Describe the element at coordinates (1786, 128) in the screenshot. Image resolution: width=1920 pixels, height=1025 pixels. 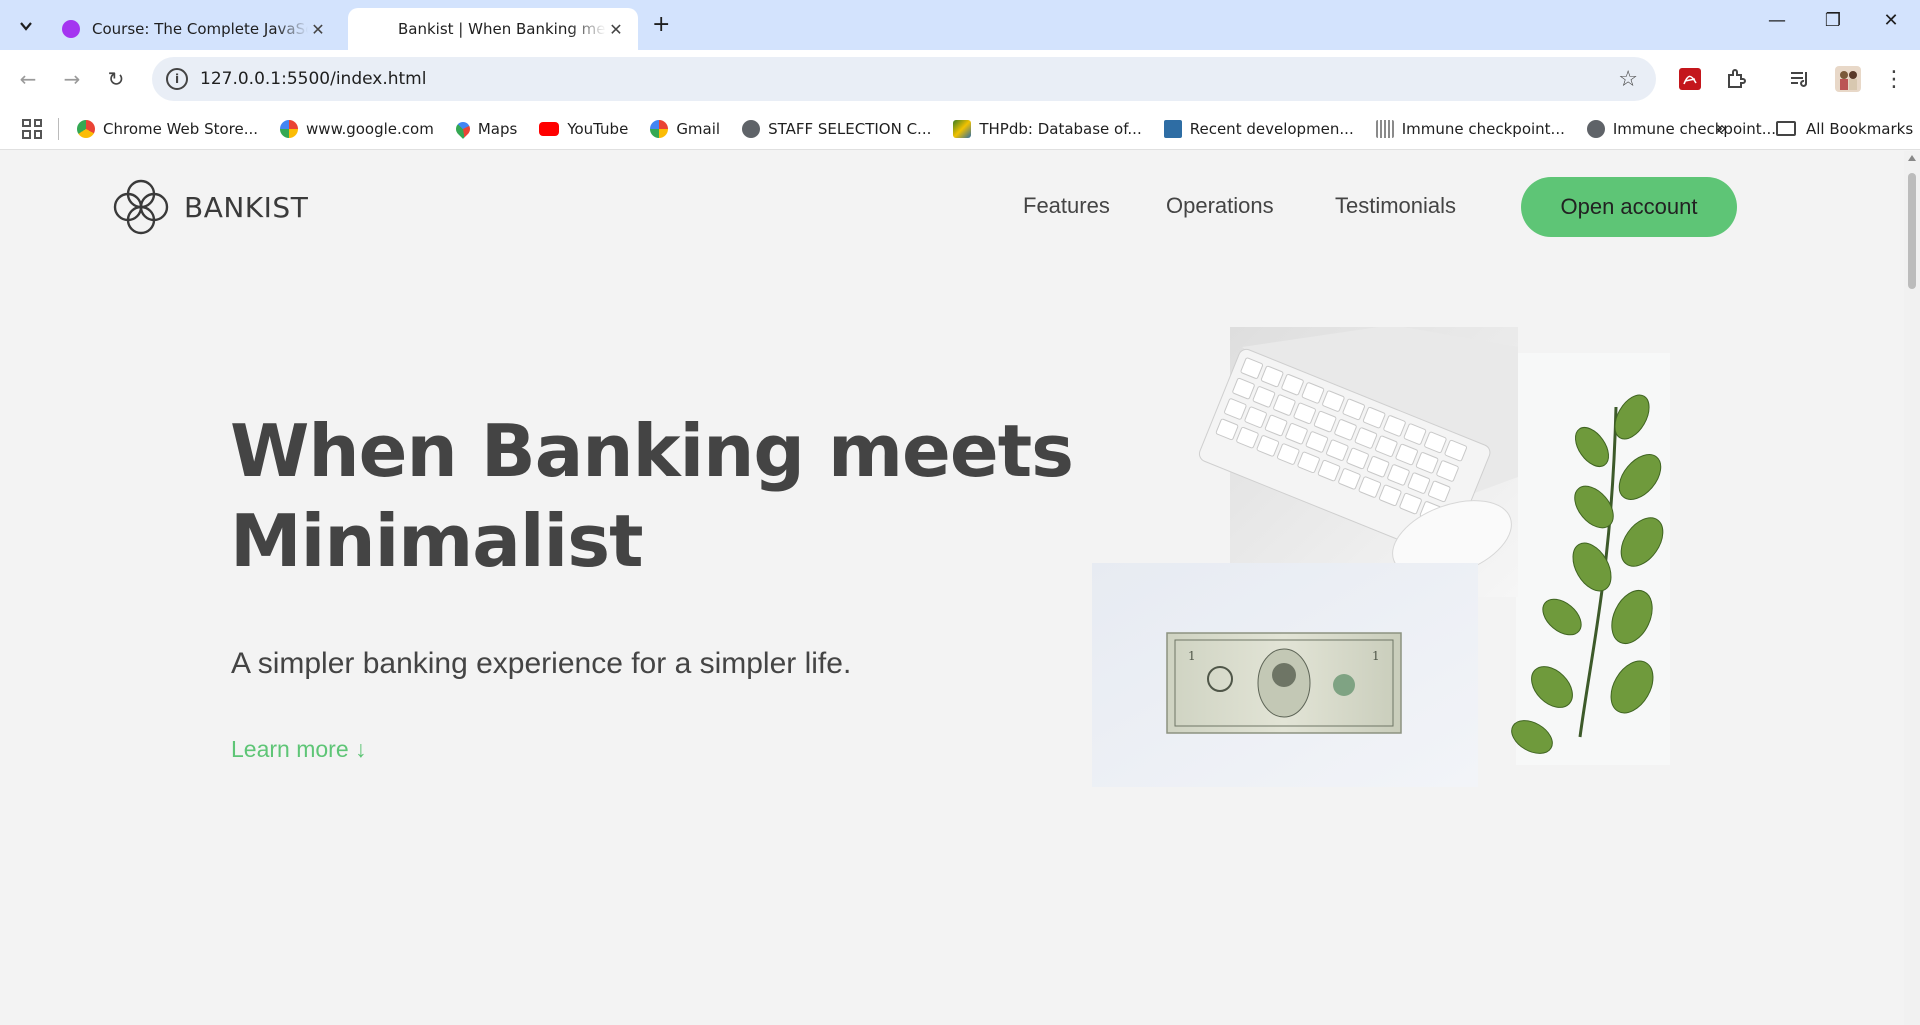
I see `folder-icon` at that location.